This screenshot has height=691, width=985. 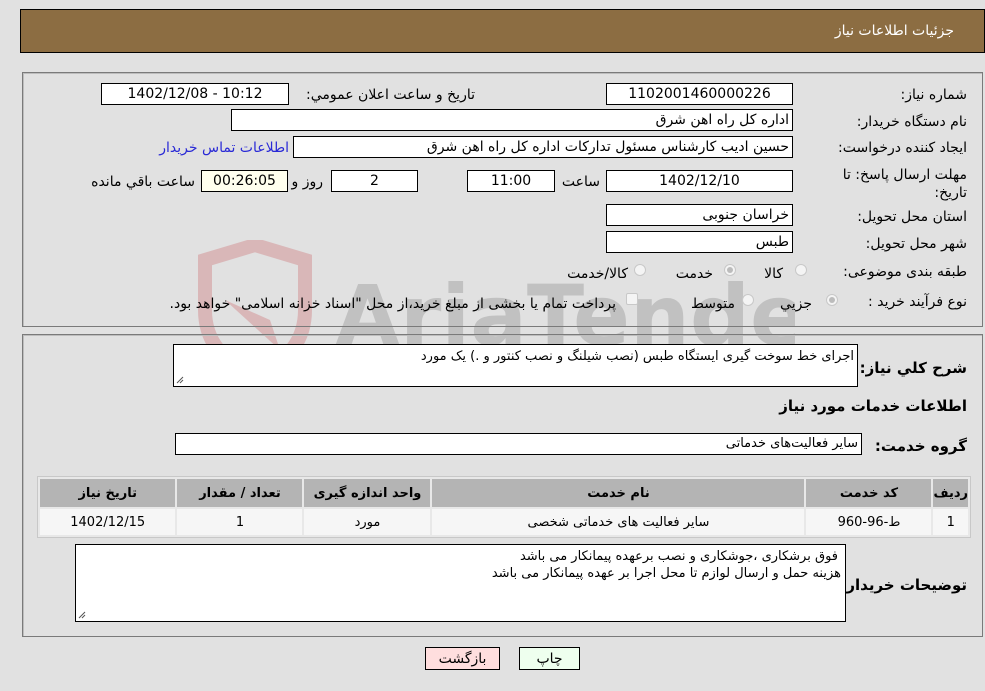 What do you see at coordinates (903, 585) in the screenshot?
I see `buyer-notes-label: توضيحات خريدار:` at bounding box center [903, 585].